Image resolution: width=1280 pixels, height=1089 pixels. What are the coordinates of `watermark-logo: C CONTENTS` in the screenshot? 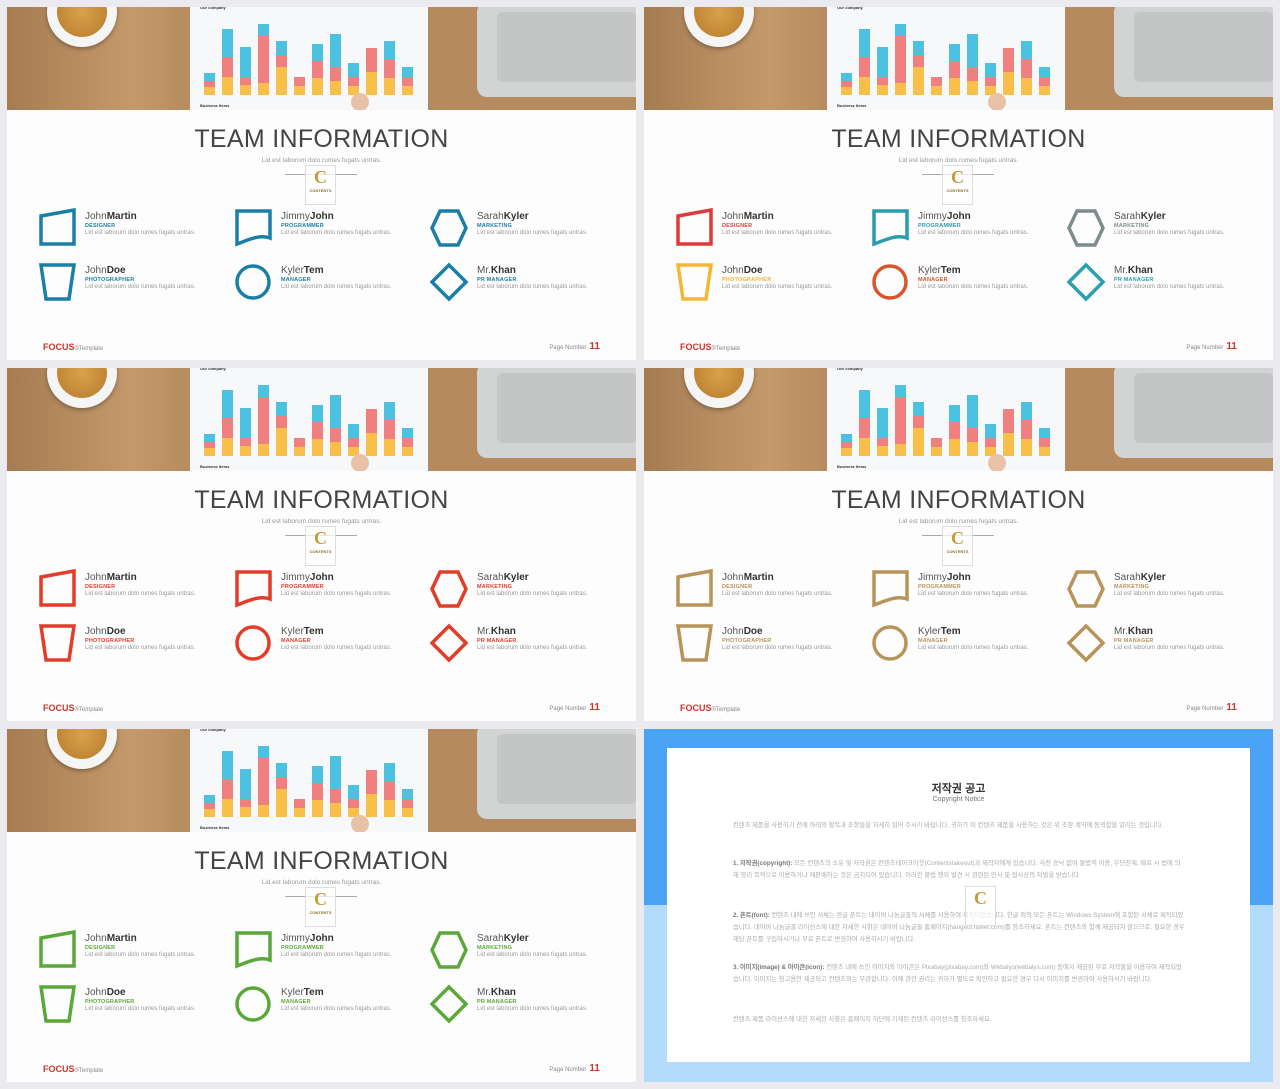 It's located at (958, 185).